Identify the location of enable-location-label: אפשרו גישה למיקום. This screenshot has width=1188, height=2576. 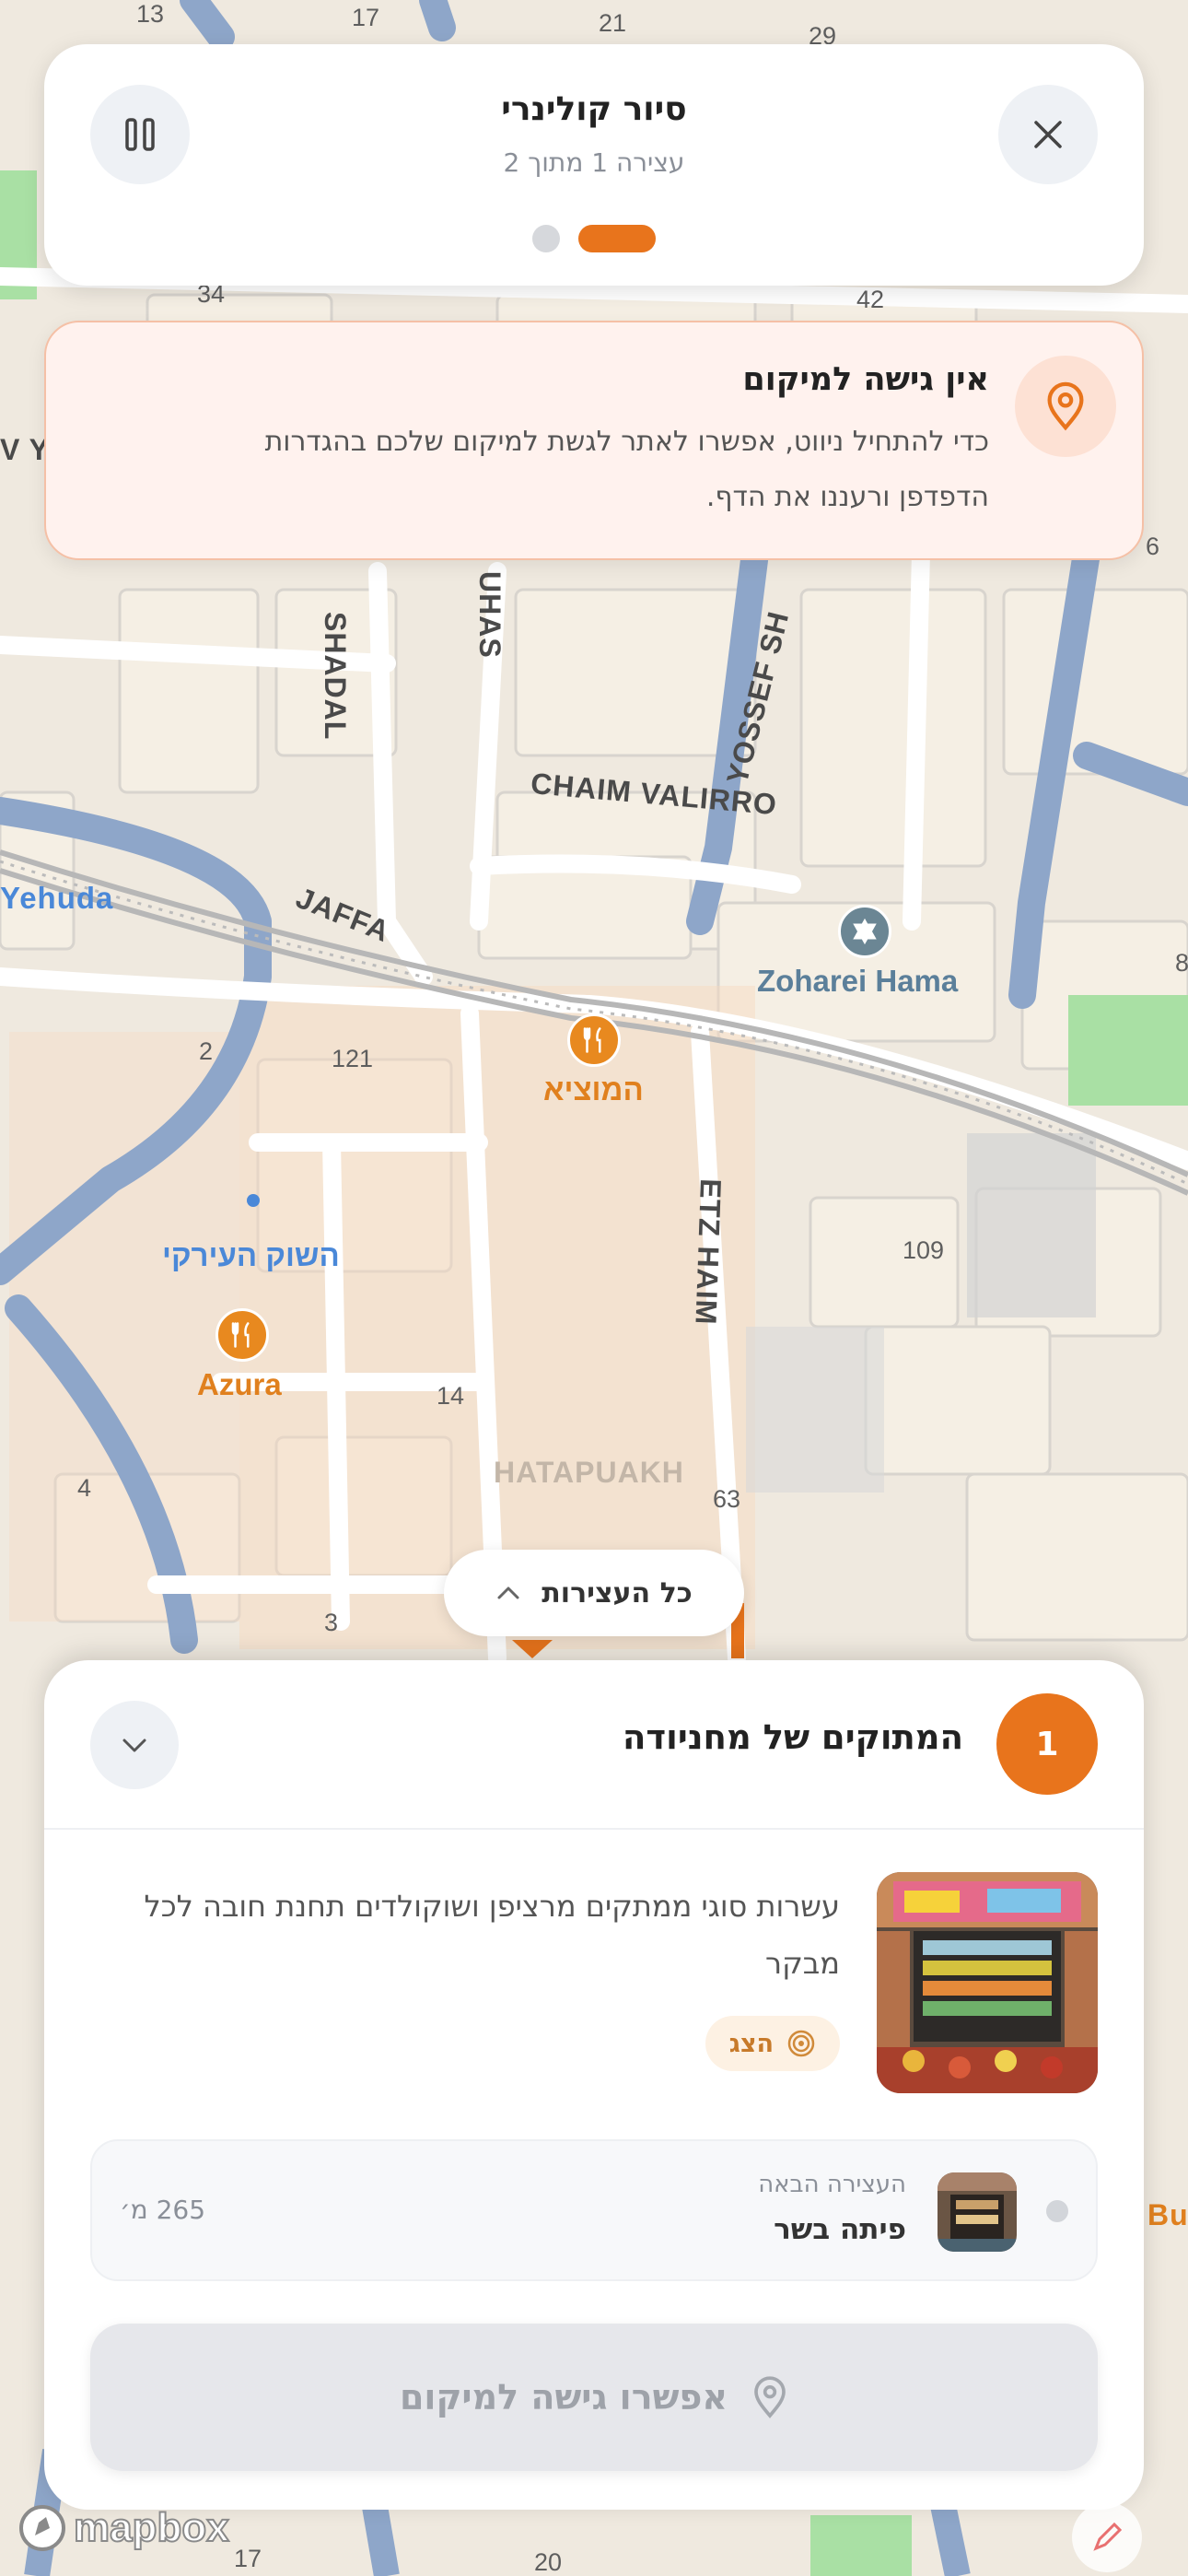
(563, 2397).